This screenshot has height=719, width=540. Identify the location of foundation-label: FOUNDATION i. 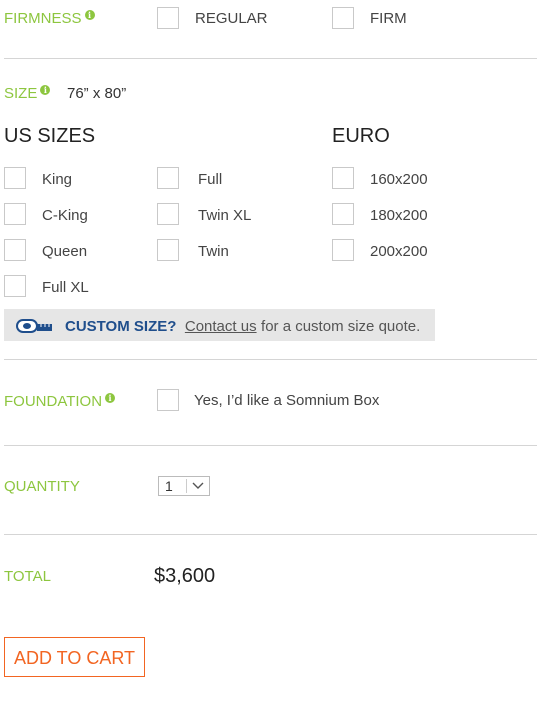
(60, 401).